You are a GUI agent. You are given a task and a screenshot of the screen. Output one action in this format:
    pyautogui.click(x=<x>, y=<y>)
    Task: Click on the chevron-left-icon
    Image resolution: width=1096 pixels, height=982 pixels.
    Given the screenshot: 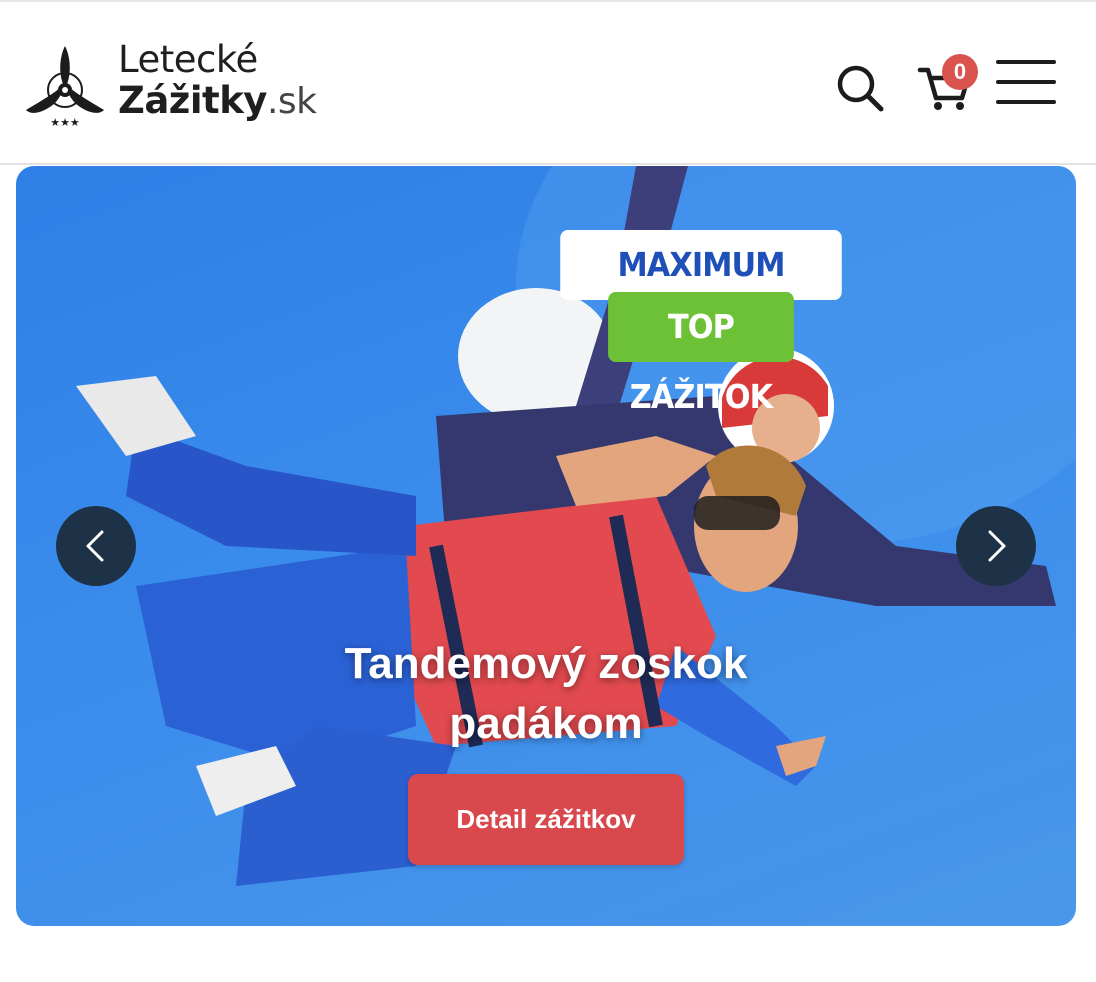 What is the action you would take?
    pyautogui.click(x=95, y=546)
    